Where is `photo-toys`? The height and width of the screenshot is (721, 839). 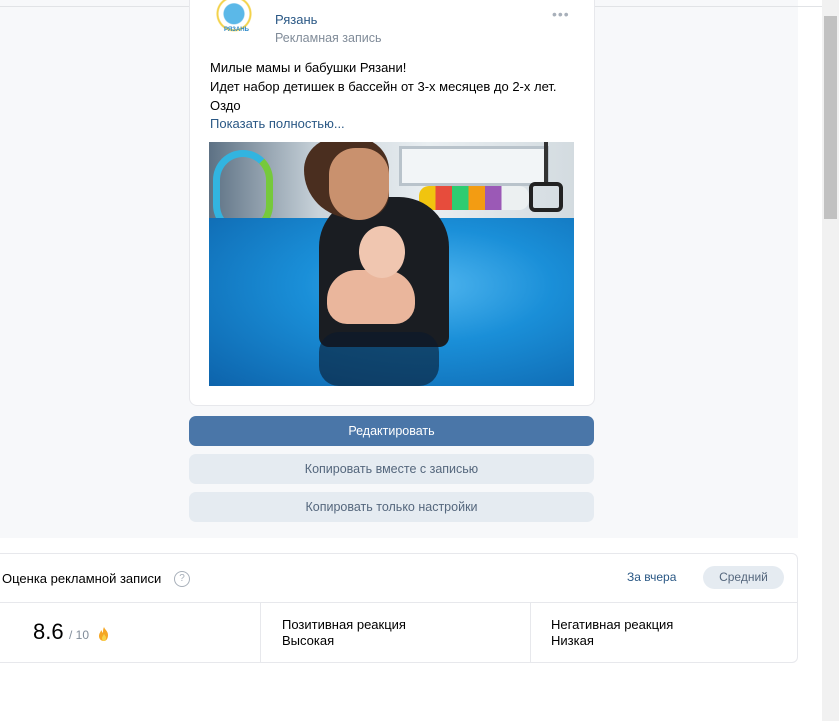
photo-toys is located at coordinates (474, 198).